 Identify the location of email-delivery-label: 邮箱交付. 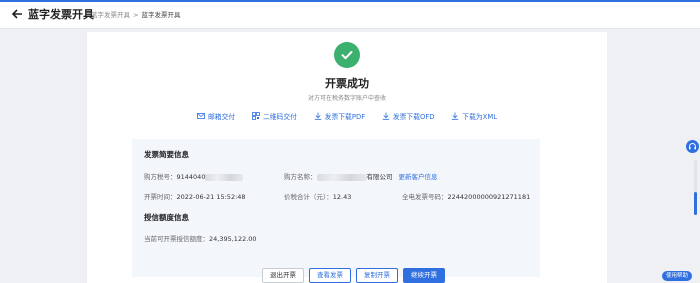
(222, 117).